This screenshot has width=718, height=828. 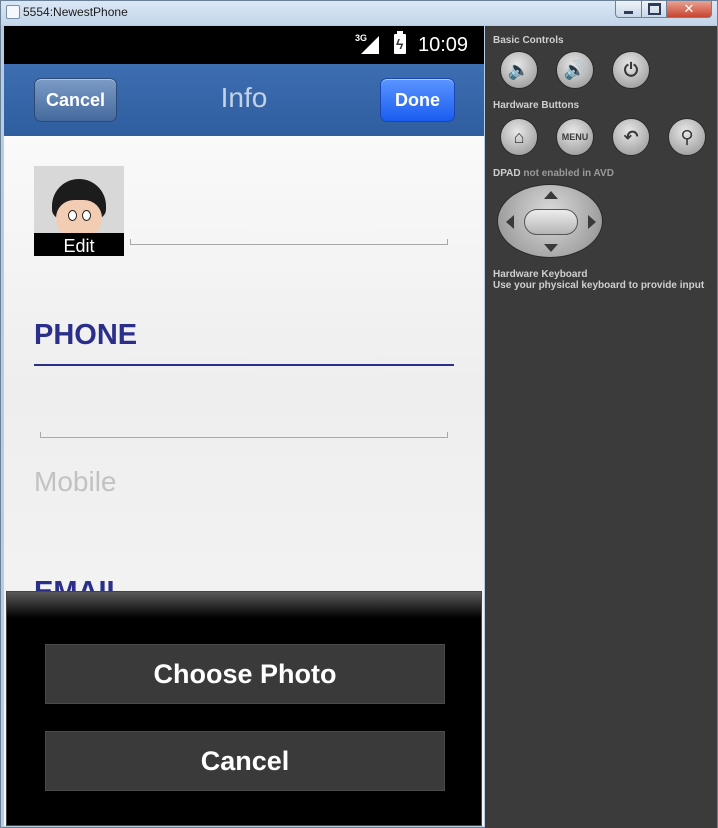 What do you see at coordinates (244, 365) in the screenshot?
I see `phone-section-divider` at bounding box center [244, 365].